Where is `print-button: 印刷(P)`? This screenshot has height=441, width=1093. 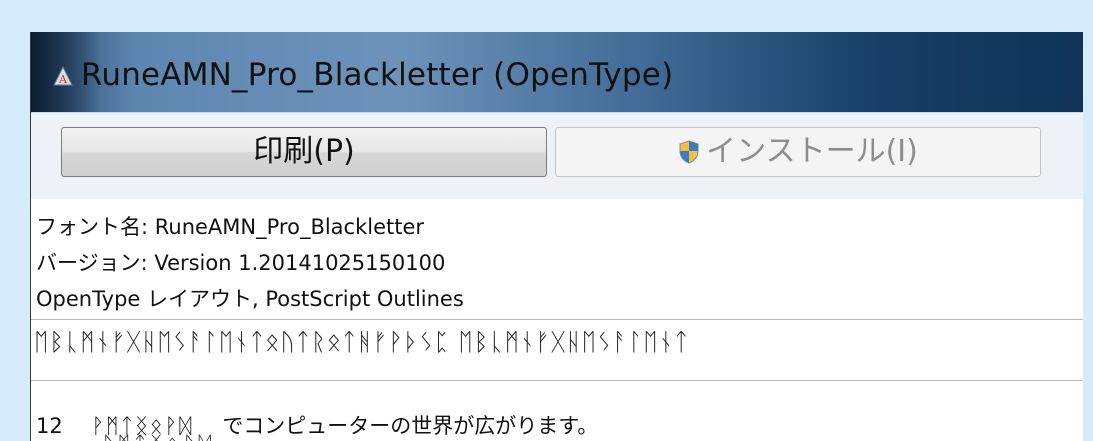 print-button: 印刷(P) is located at coordinates (304, 152).